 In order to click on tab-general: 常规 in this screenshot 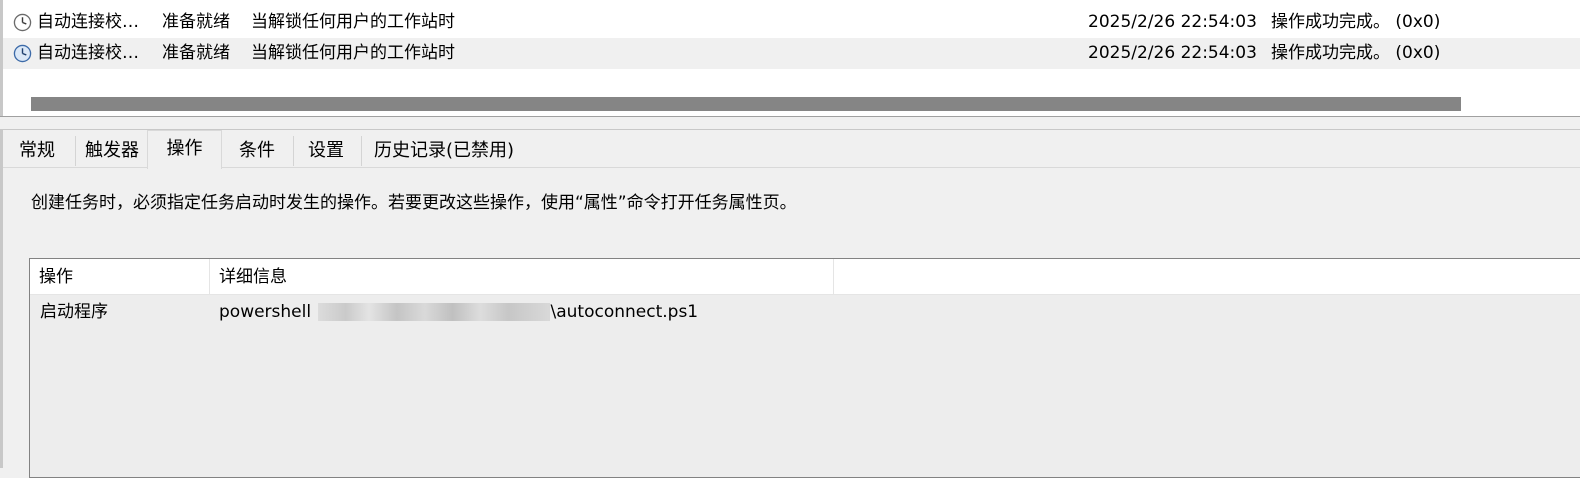, I will do `click(37, 151)`.